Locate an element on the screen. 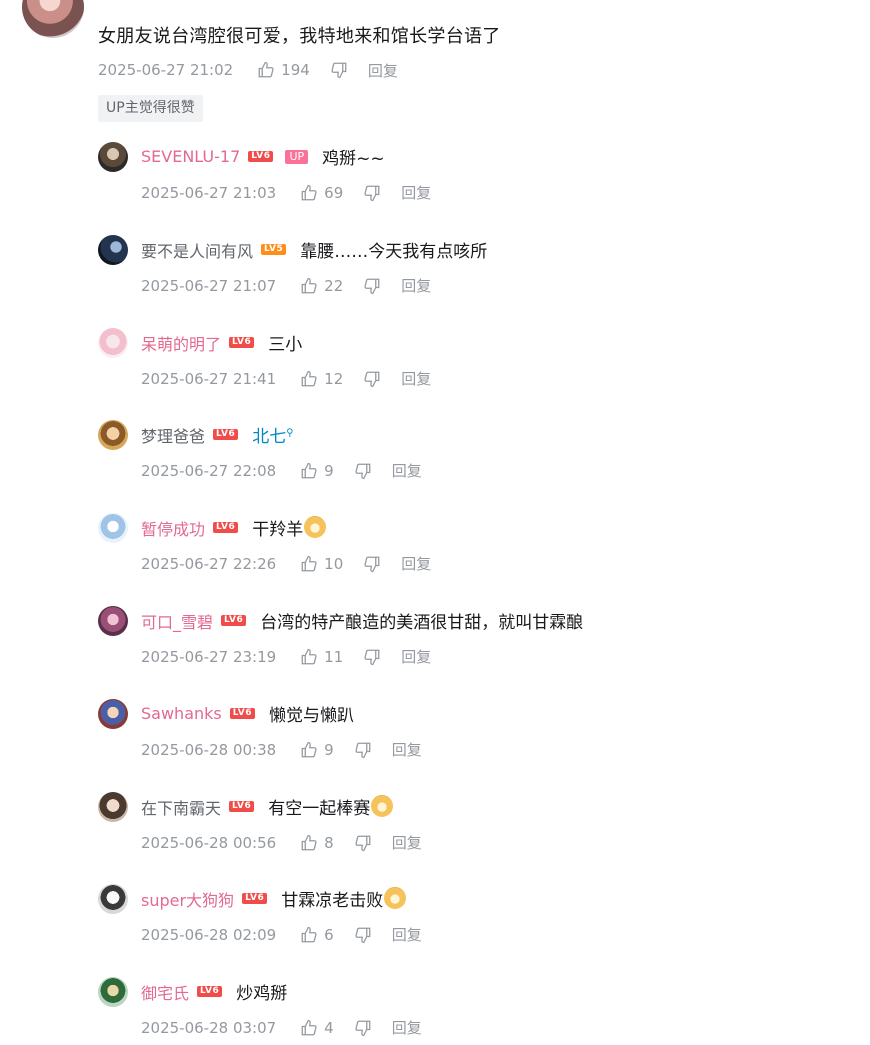 The height and width of the screenshot is (1045, 870). reply-text: 有空一起棒赛 is located at coordinates (319, 809).